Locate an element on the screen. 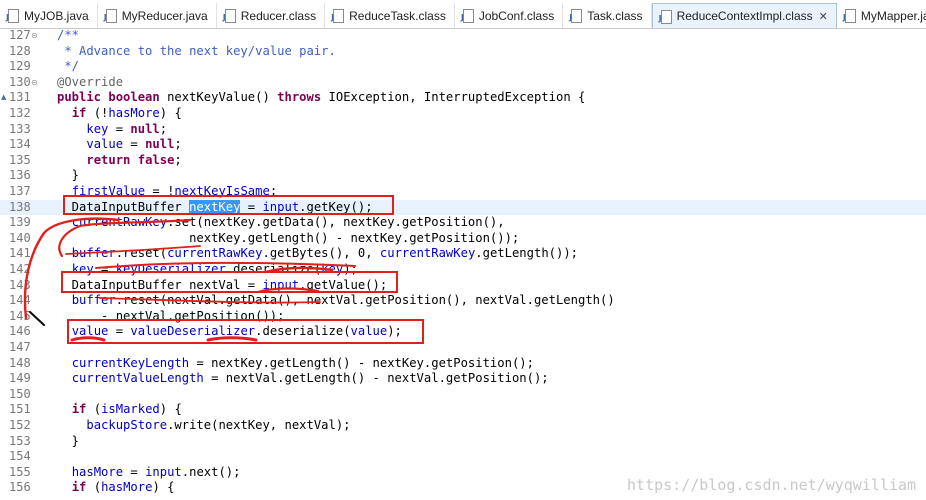 This screenshot has width=926, height=500. close-tab-icon: ✕ is located at coordinates (823, 16).